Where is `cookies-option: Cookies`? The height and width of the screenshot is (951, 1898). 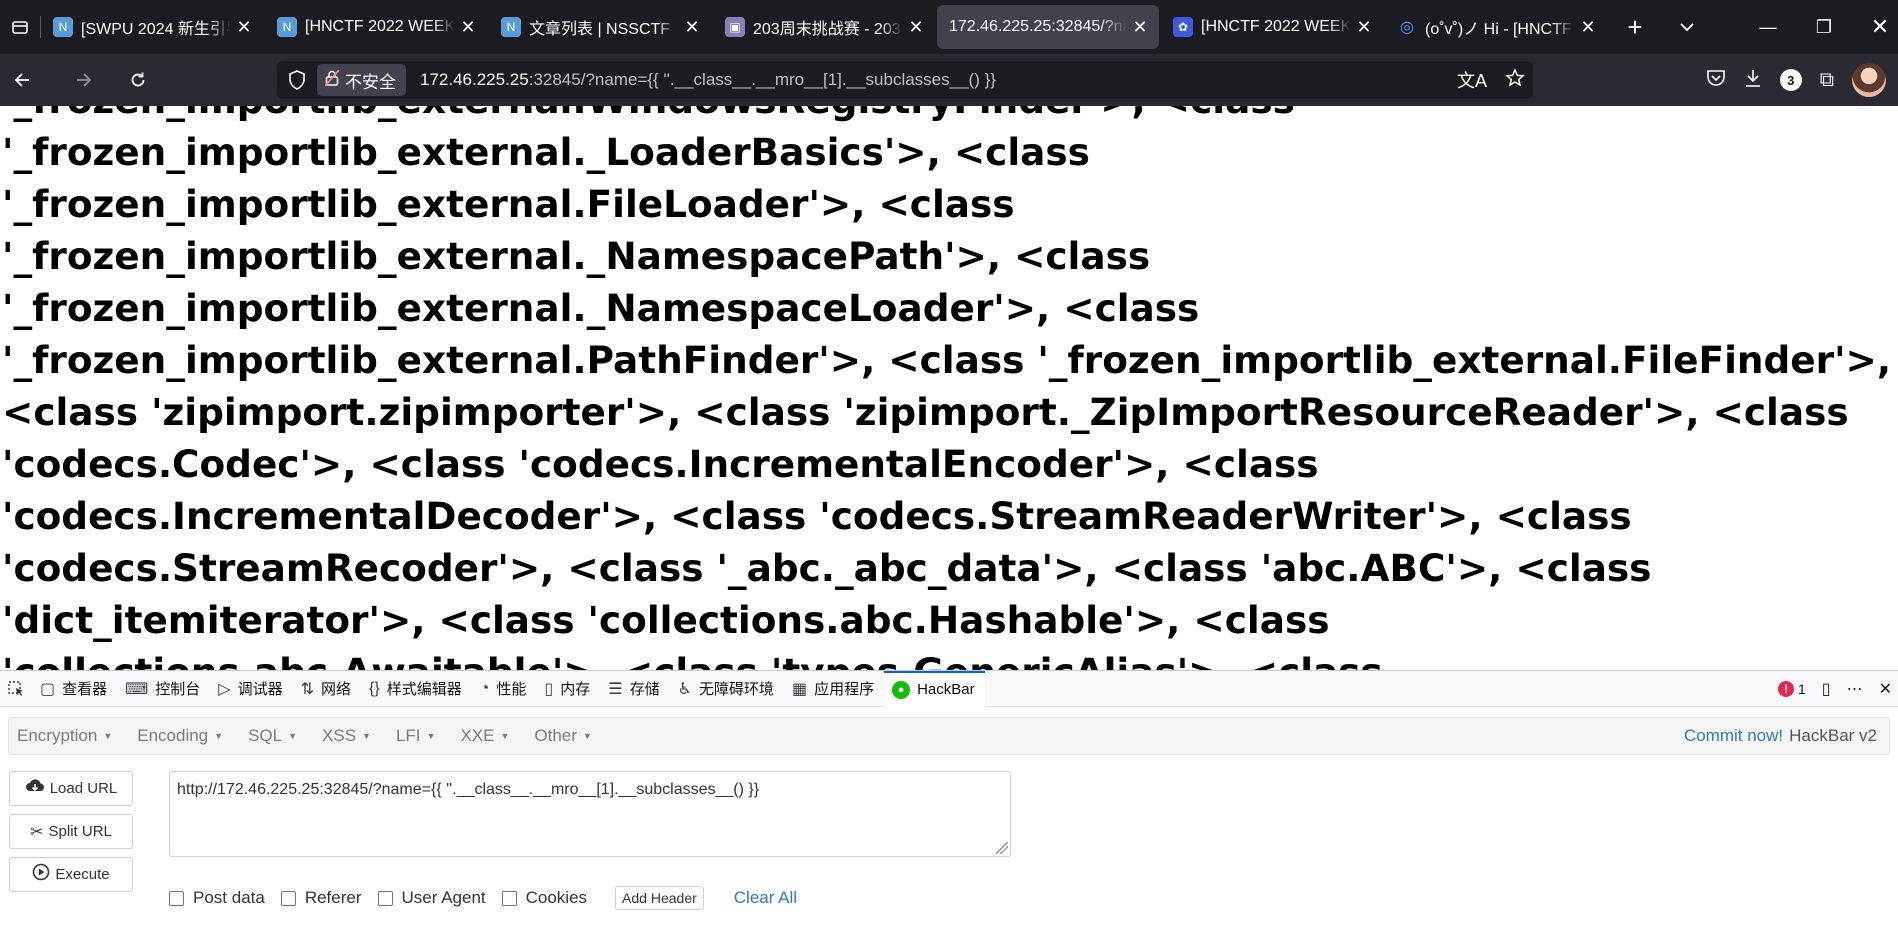
cookies-option: Cookies is located at coordinates (544, 898).